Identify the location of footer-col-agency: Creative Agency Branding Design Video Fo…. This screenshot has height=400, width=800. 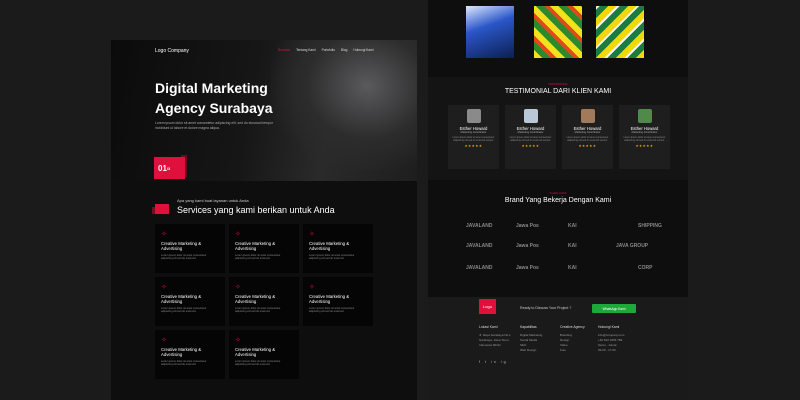
(572, 339).